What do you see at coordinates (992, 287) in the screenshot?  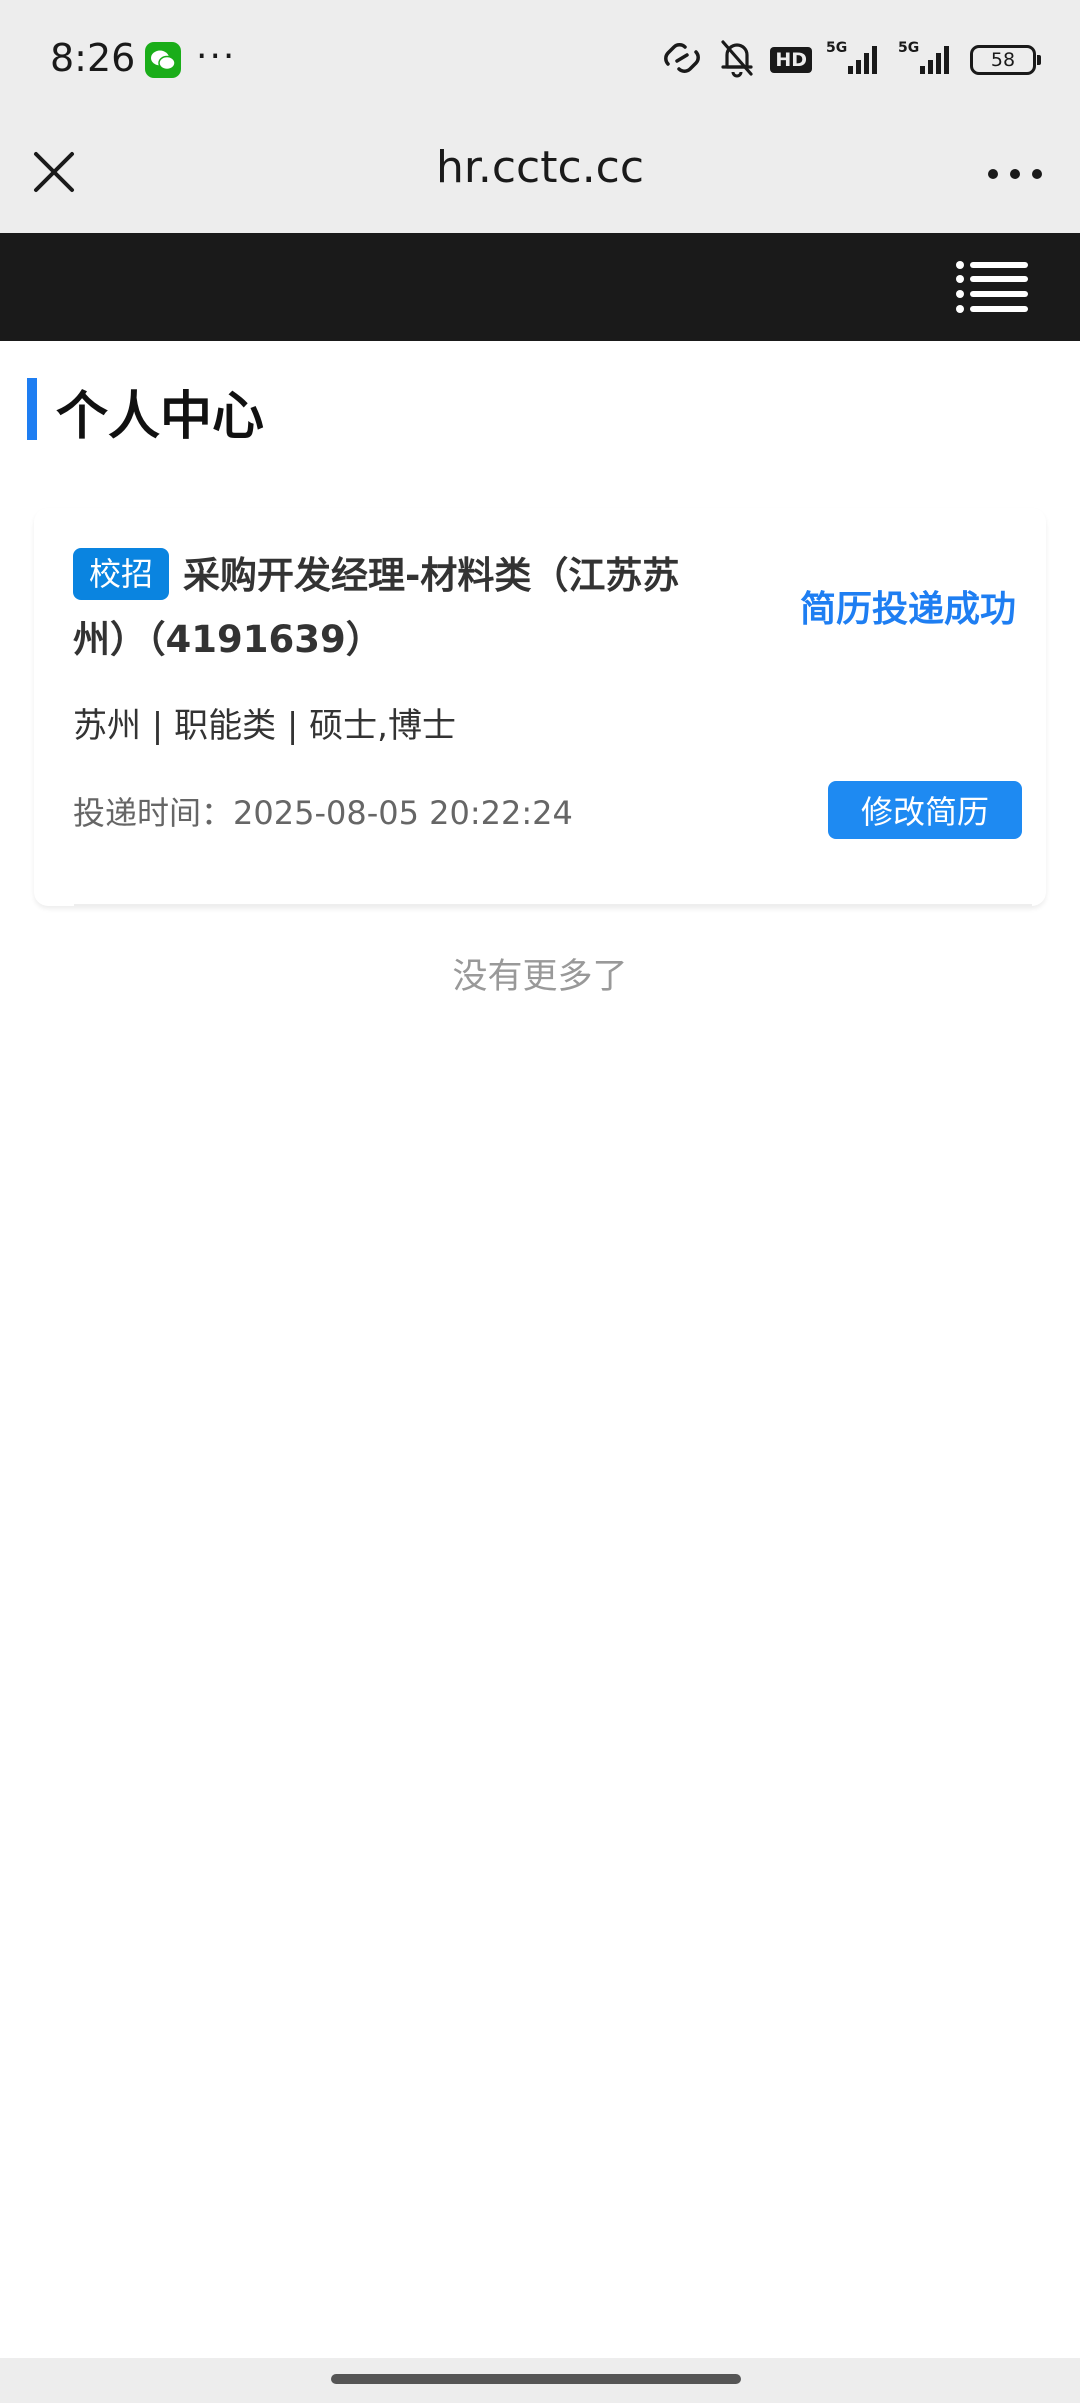 I see `menu-list-icon` at bounding box center [992, 287].